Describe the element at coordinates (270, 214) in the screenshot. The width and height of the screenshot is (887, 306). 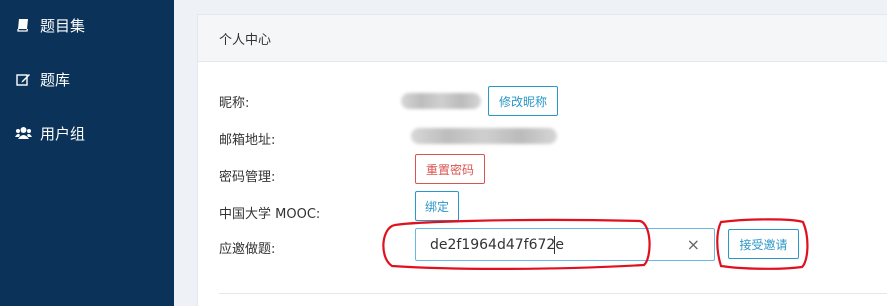
I see `mooc-label: 中国大学 MOOC:` at that location.